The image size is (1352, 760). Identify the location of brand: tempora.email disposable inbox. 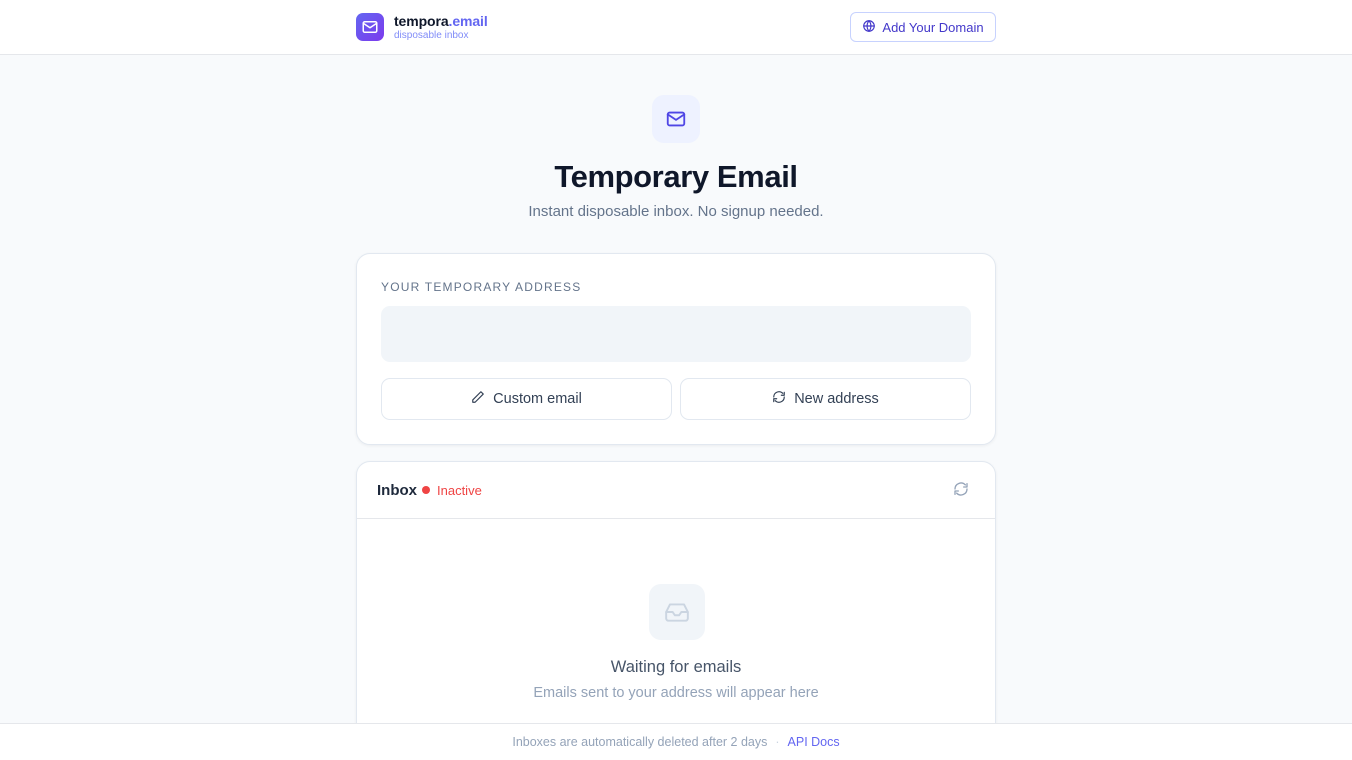
(422, 27).